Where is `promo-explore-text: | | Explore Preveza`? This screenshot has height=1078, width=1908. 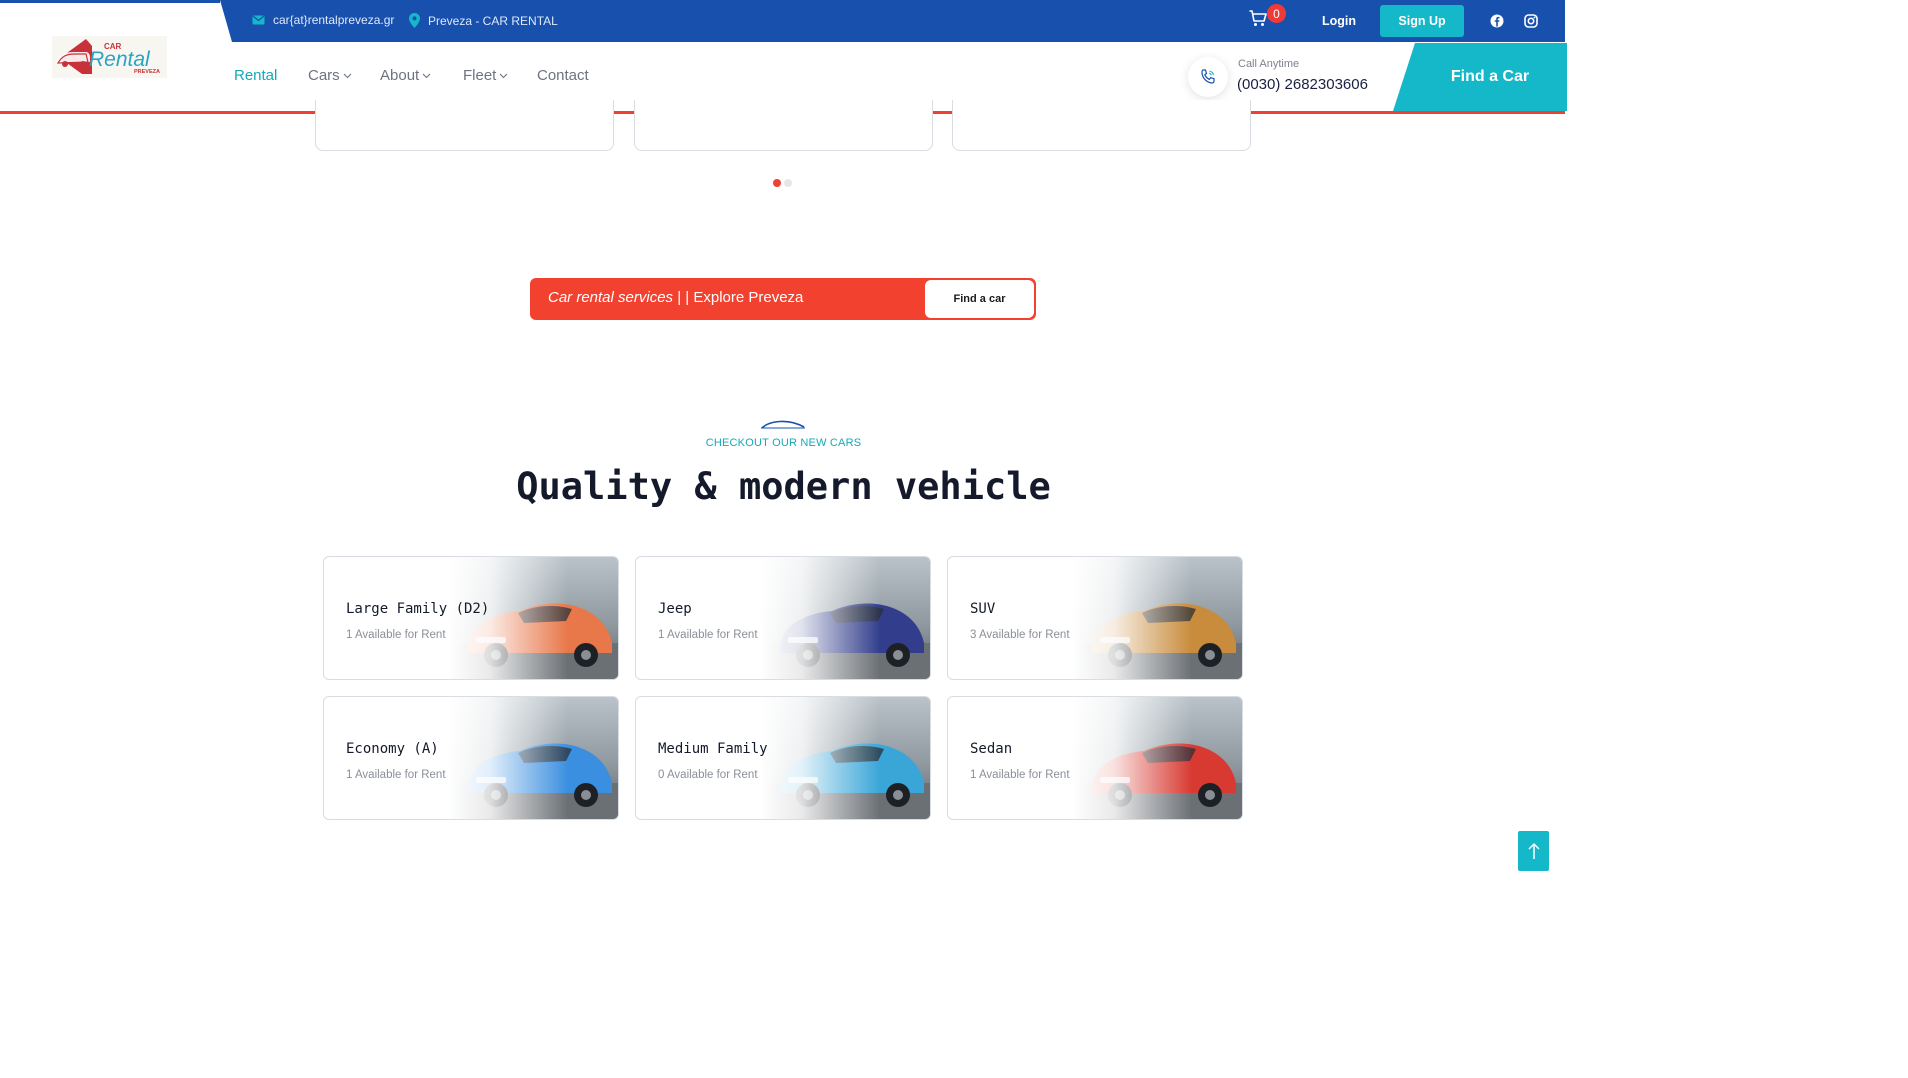 promo-explore-text: | | Explore Preveza is located at coordinates (738, 297).